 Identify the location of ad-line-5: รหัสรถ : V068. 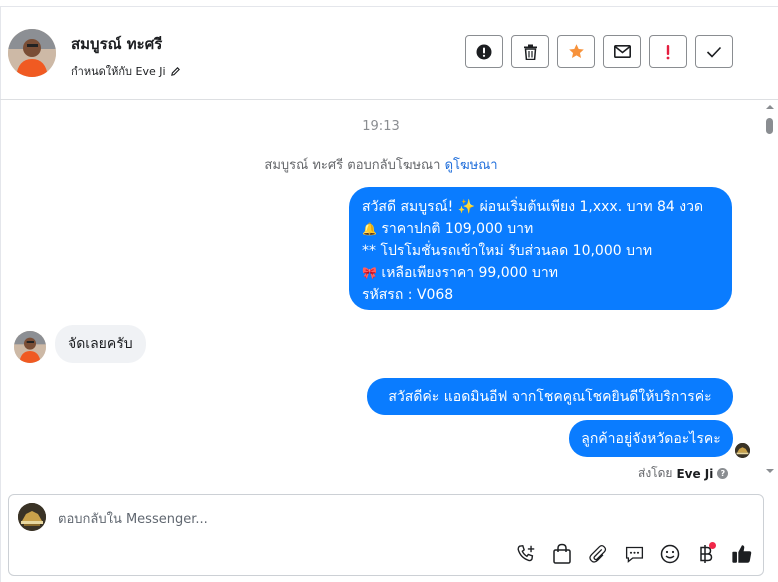
(408, 295).